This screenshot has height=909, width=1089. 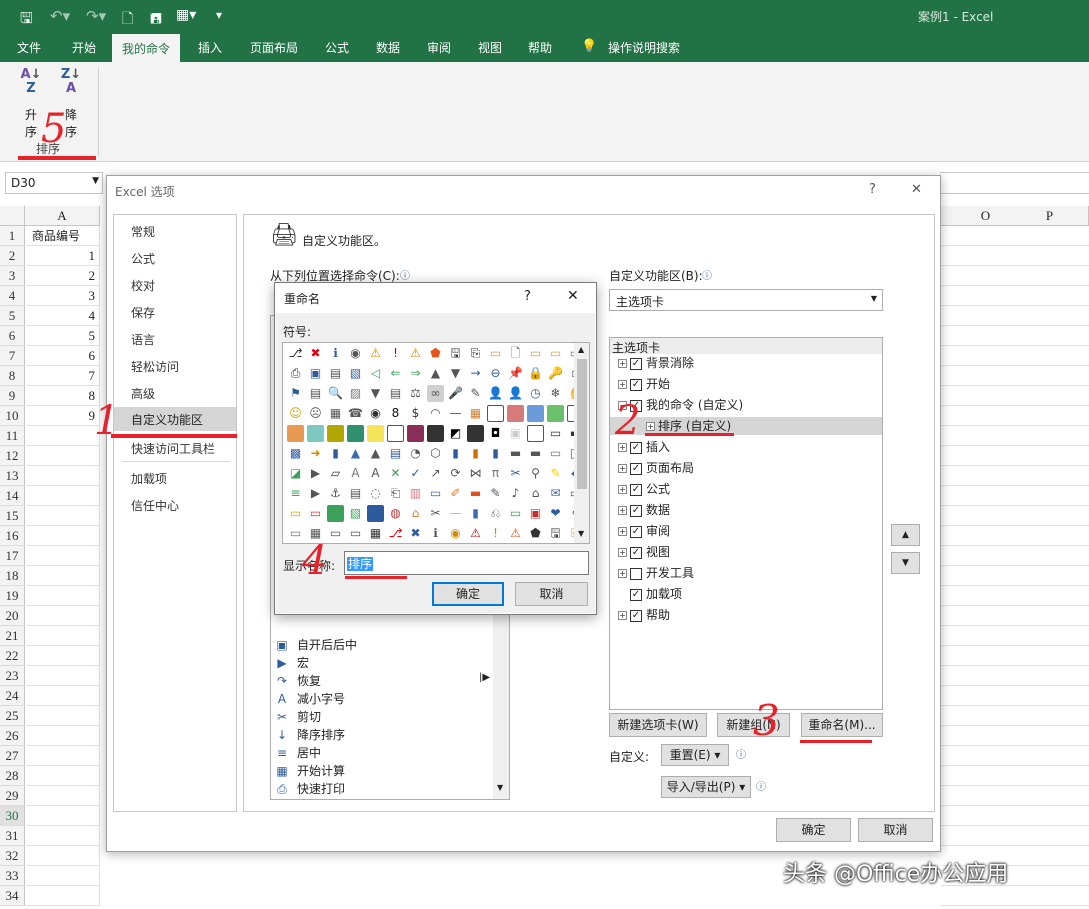 What do you see at coordinates (375, 453) in the screenshot?
I see `symbol-icon: ▲` at bounding box center [375, 453].